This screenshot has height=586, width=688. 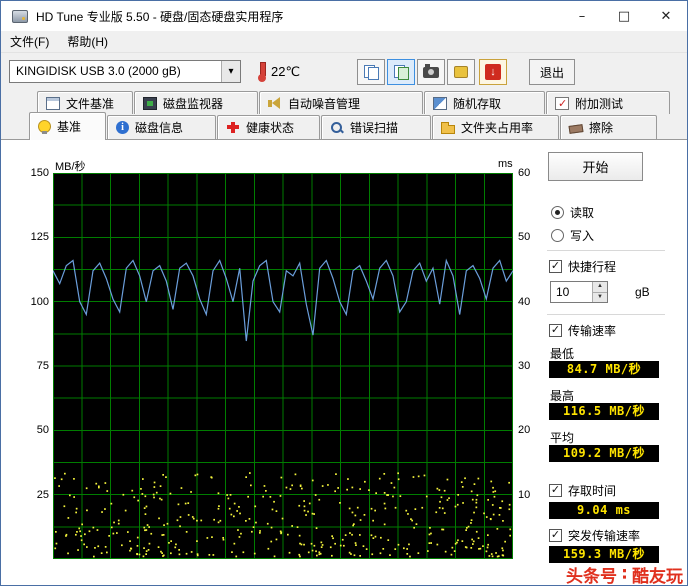 I want to click on tab-error-scan: 错误扫描, so click(x=376, y=127).